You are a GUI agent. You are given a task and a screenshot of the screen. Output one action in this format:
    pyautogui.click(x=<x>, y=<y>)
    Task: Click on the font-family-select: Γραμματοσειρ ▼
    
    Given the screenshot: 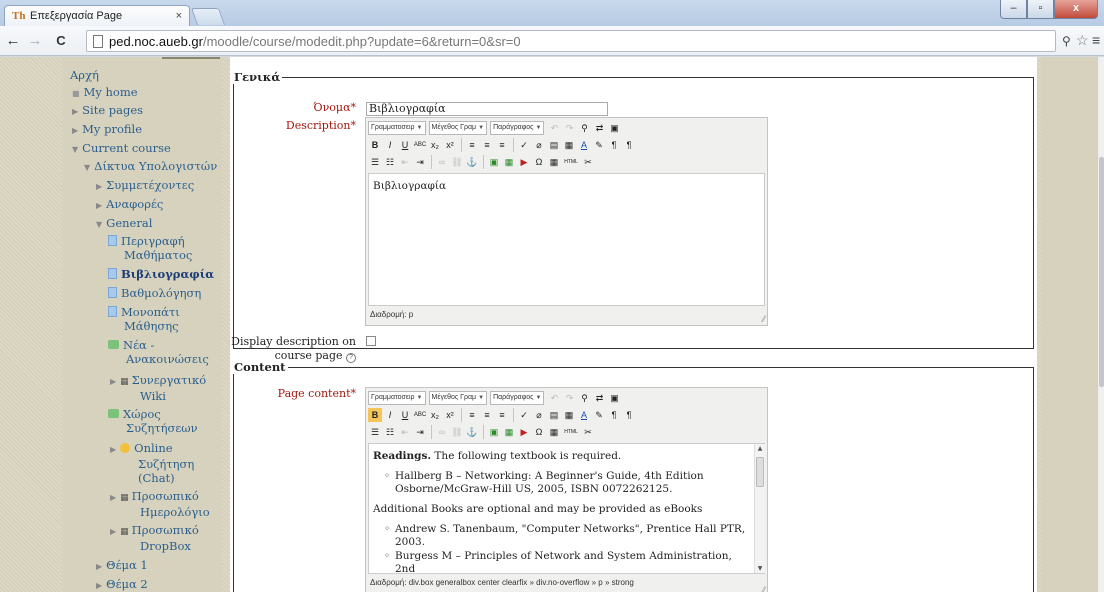 What is the action you would take?
    pyautogui.click(x=397, y=398)
    